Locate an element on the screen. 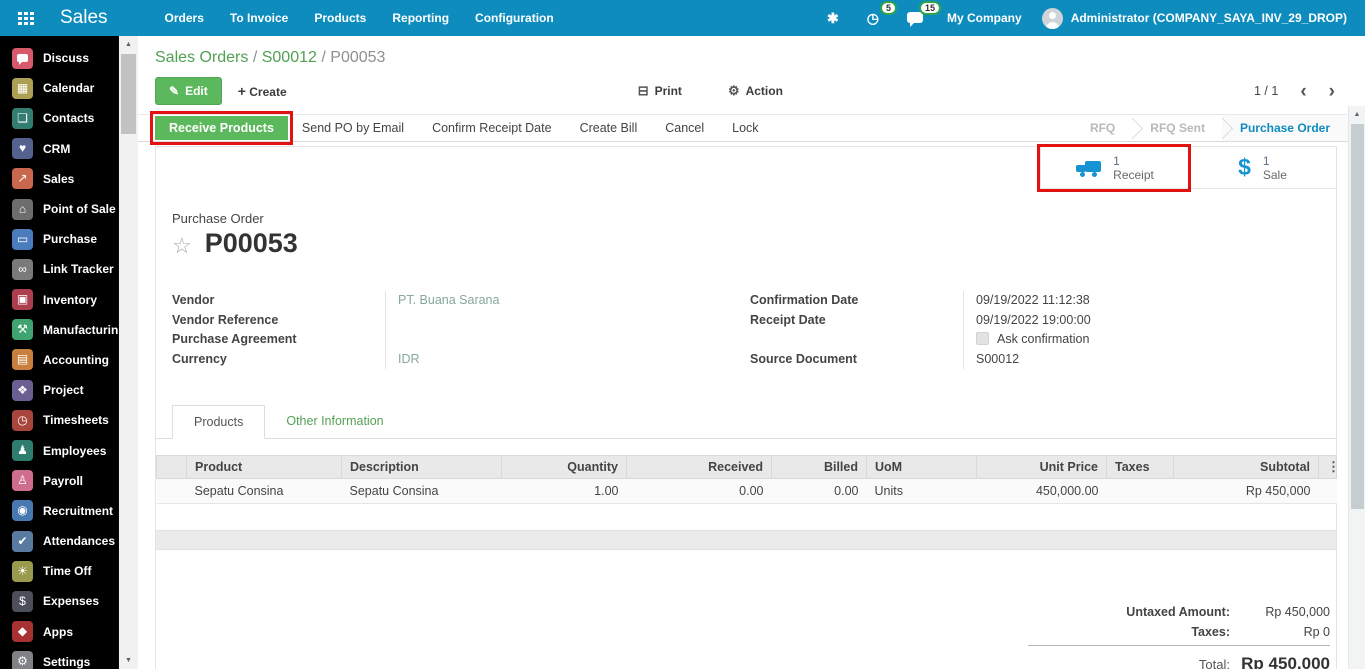  untaxed-amount-label: Untaxed Amount: is located at coordinates (1178, 612).